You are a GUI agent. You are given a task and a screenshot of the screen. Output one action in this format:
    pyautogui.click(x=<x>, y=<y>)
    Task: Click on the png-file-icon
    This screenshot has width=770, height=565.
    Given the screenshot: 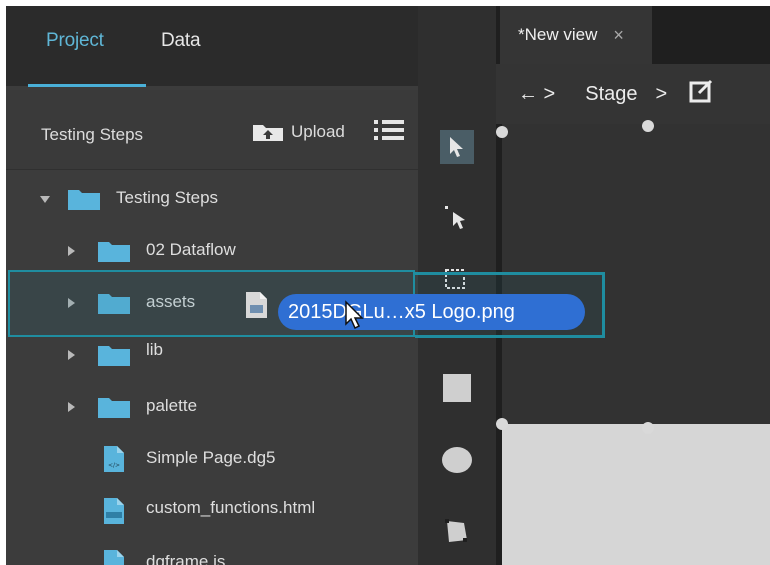 What is the action you would take?
    pyautogui.click(x=257, y=307)
    